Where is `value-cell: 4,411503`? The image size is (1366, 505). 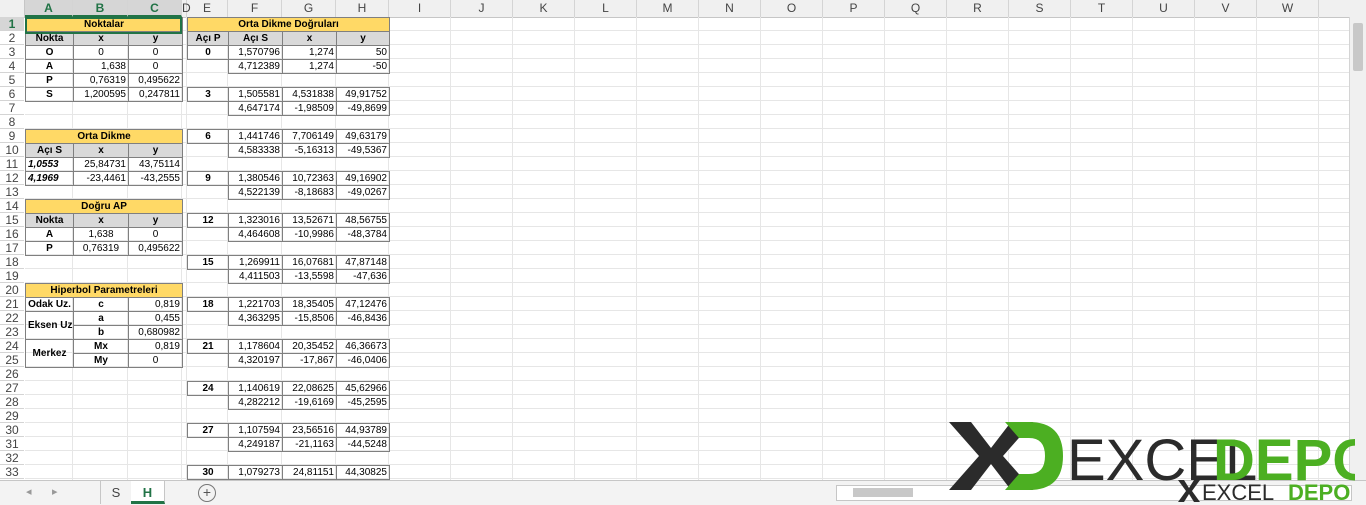
value-cell: 4,411503 is located at coordinates (255, 276).